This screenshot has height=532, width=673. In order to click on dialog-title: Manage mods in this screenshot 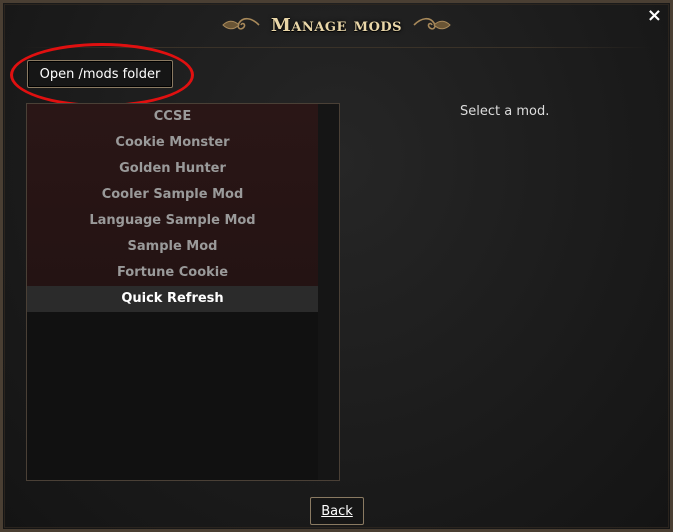, I will do `click(336, 25)`.